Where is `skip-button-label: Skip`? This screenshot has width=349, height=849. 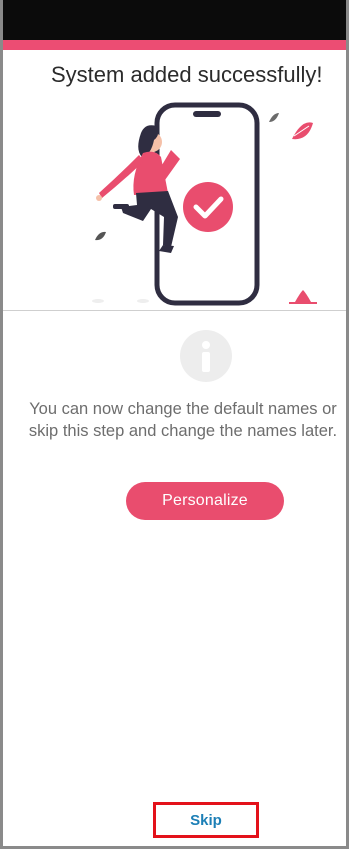 skip-button-label: Skip is located at coordinates (206, 820).